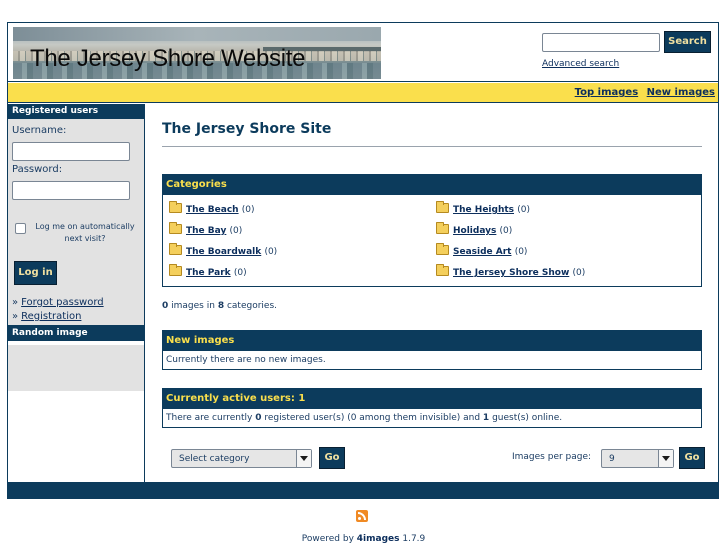 The height and width of the screenshot is (545, 727). What do you see at coordinates (432, 146) in the screenshot?
I see `title-divider` at bounding box center [432, 146].